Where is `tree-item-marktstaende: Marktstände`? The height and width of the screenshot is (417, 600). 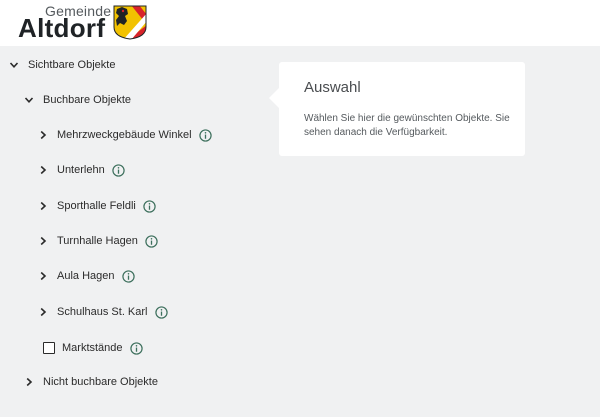 tree-item-marktstaende: Marktstände is located at coordinates (93, 348).